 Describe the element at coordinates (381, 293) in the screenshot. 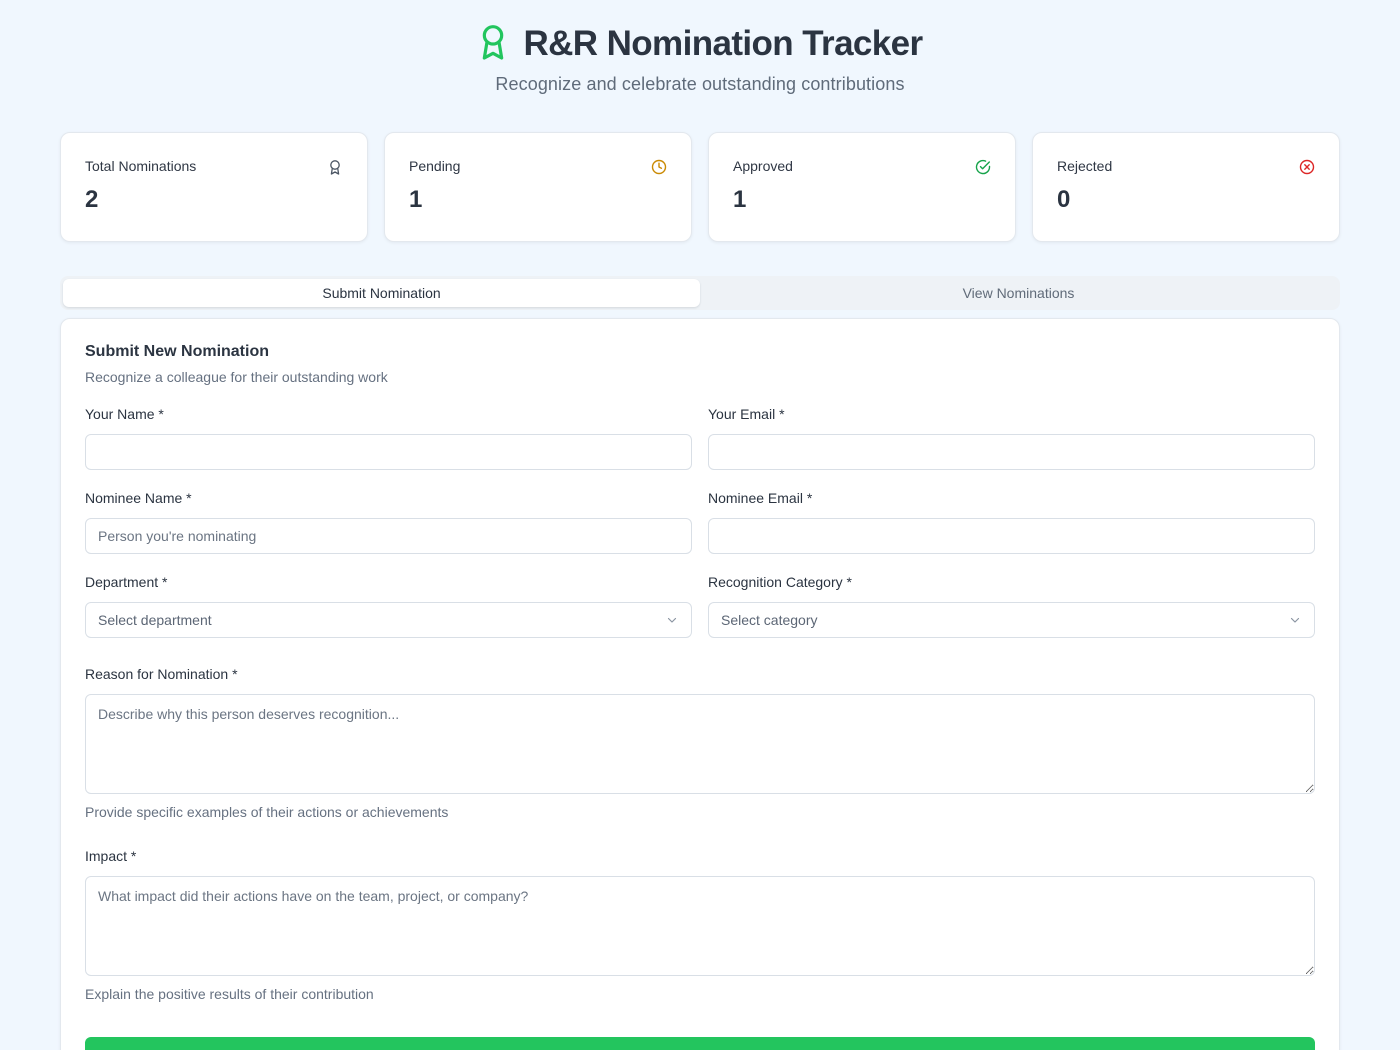

I see `tab-submit-nomination: Submit Nomination` at that location.